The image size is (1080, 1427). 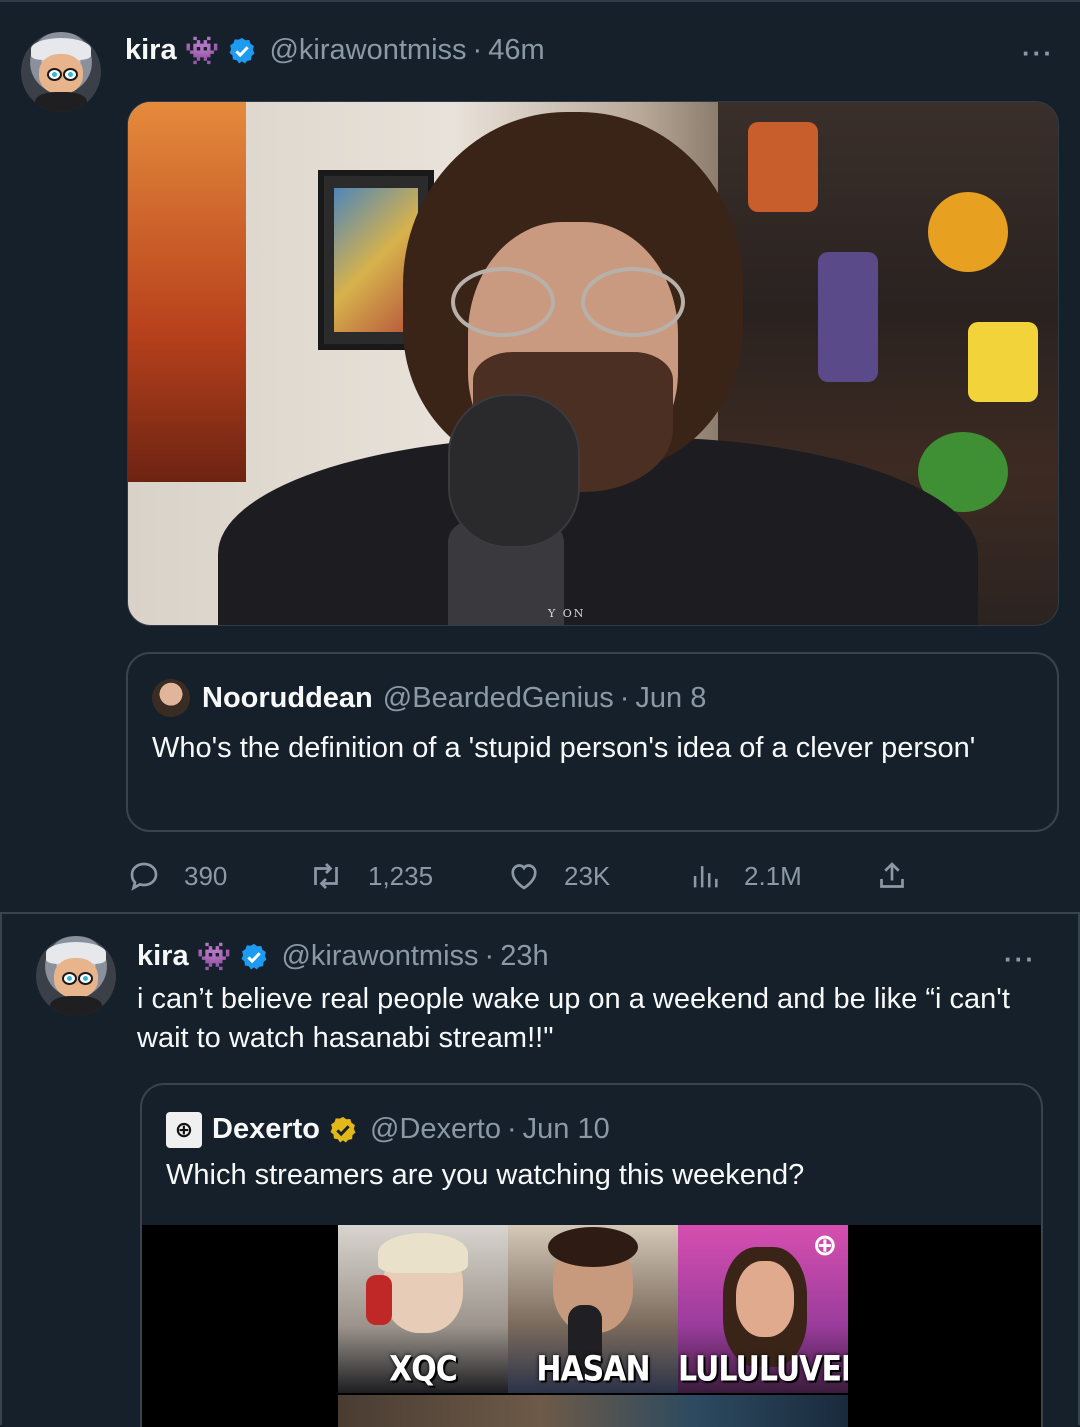 What do you see at coordinates (892, 875) in the screenshot?
I see `share-icon` at bounding box center [892, 875].